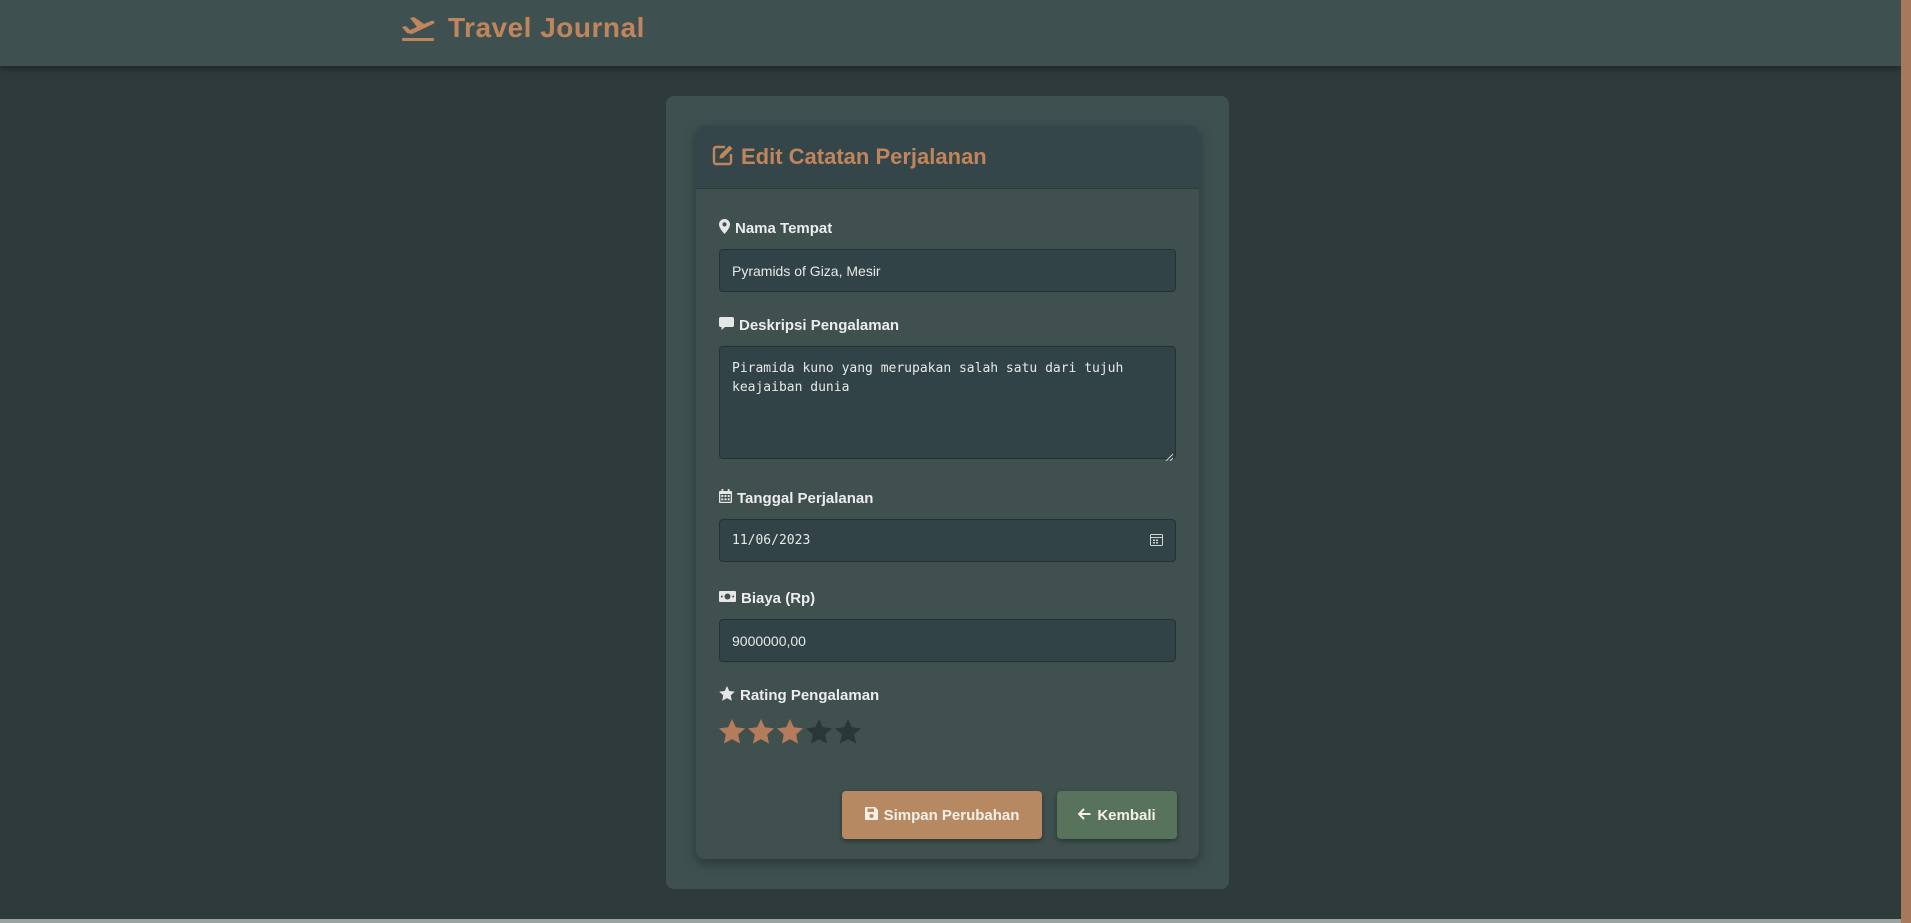 This screenshot has width=1911, height=923. I want to click on cost-label: Biaya (Rp), so click(947, 598).